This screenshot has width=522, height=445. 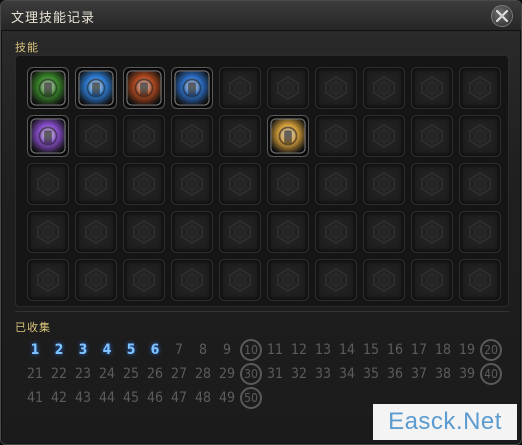 What do you see at coordinates (251, 374) in the screenshot?
I see `collected-number: 30` at bounding box center [251, 374].